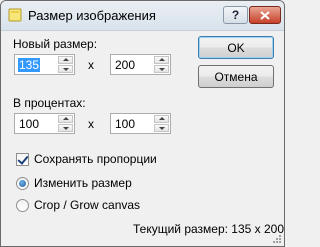  I want to click on current-size-text: Текущий размер: 135 x 200, so click(209, 229).